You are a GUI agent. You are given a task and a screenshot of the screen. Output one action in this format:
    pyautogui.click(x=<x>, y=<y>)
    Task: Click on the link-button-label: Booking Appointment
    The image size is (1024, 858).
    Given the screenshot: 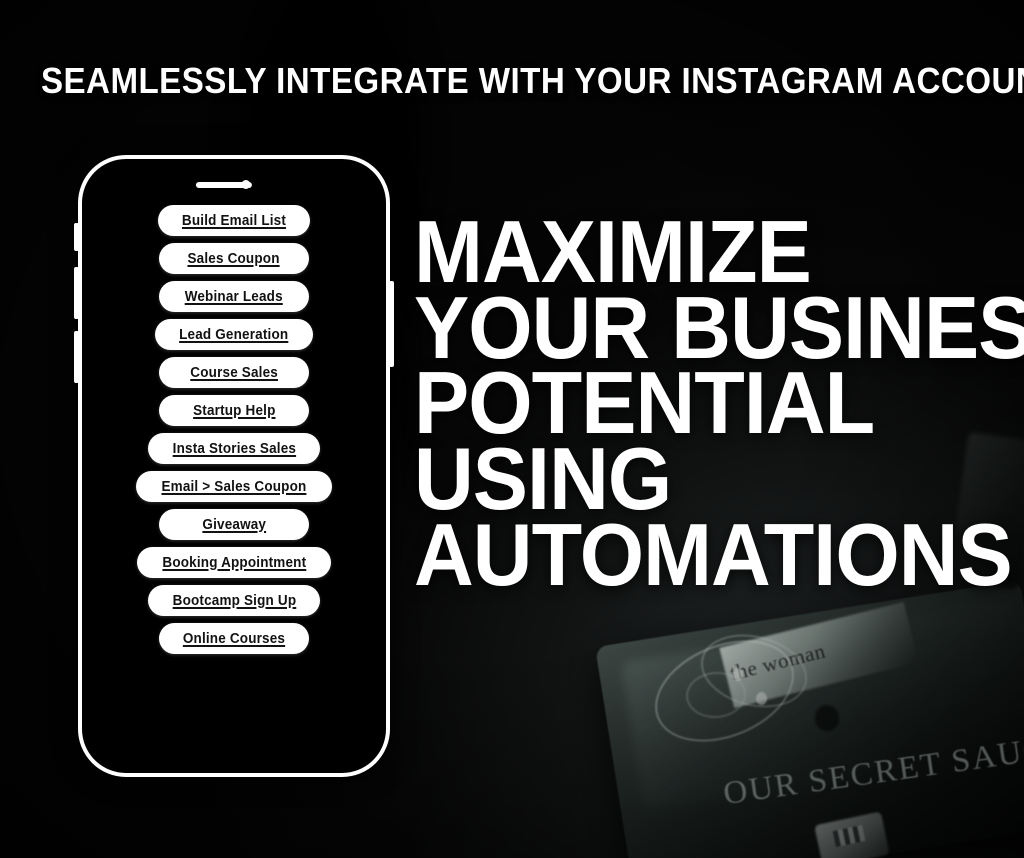 What is the action you would take?
    pyautogui.click(x=234, y=562)
    